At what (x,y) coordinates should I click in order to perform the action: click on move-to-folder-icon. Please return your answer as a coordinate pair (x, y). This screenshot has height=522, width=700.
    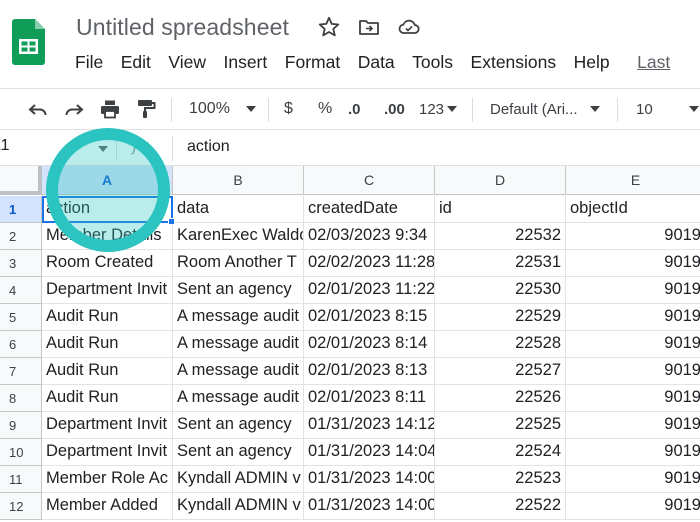
    Looking at the image, I should click on (369, 27).